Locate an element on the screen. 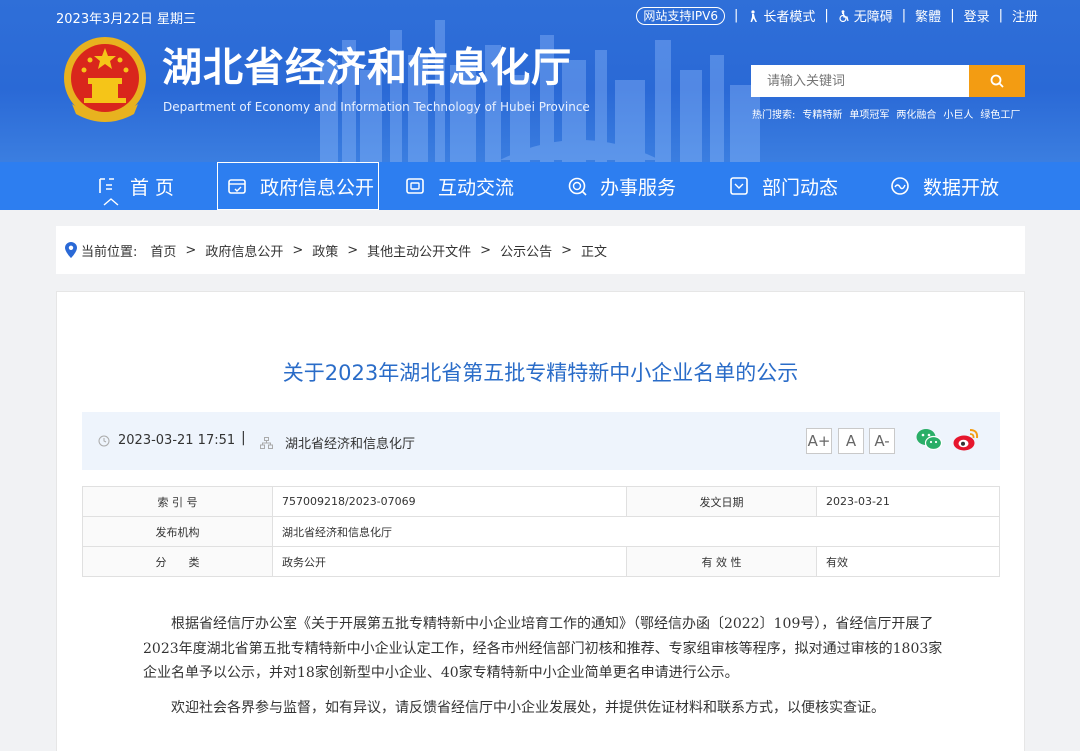 This screenshot has height=751, width=1080. site-title: 湖北省经济和信息化厅 is located at coordinates (367, 68).